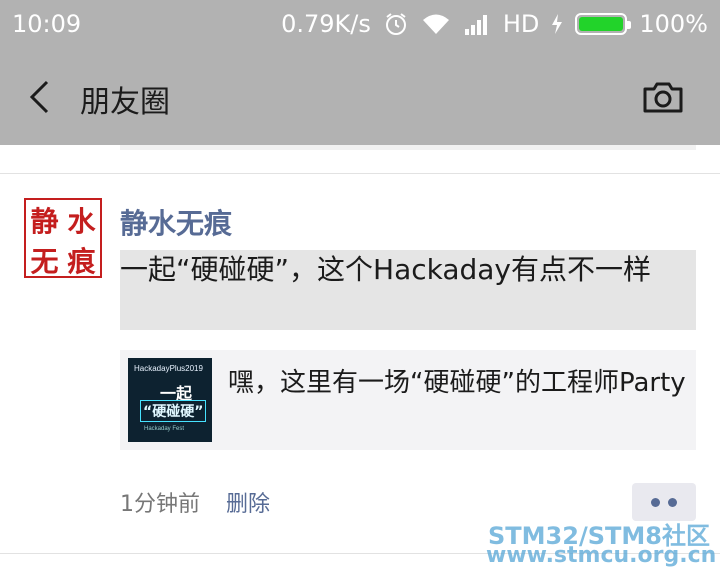  What do you see at coordinates (44, 221) in the screenshot?
I see `avatar-char: 静` at bounding box center [44, 221].